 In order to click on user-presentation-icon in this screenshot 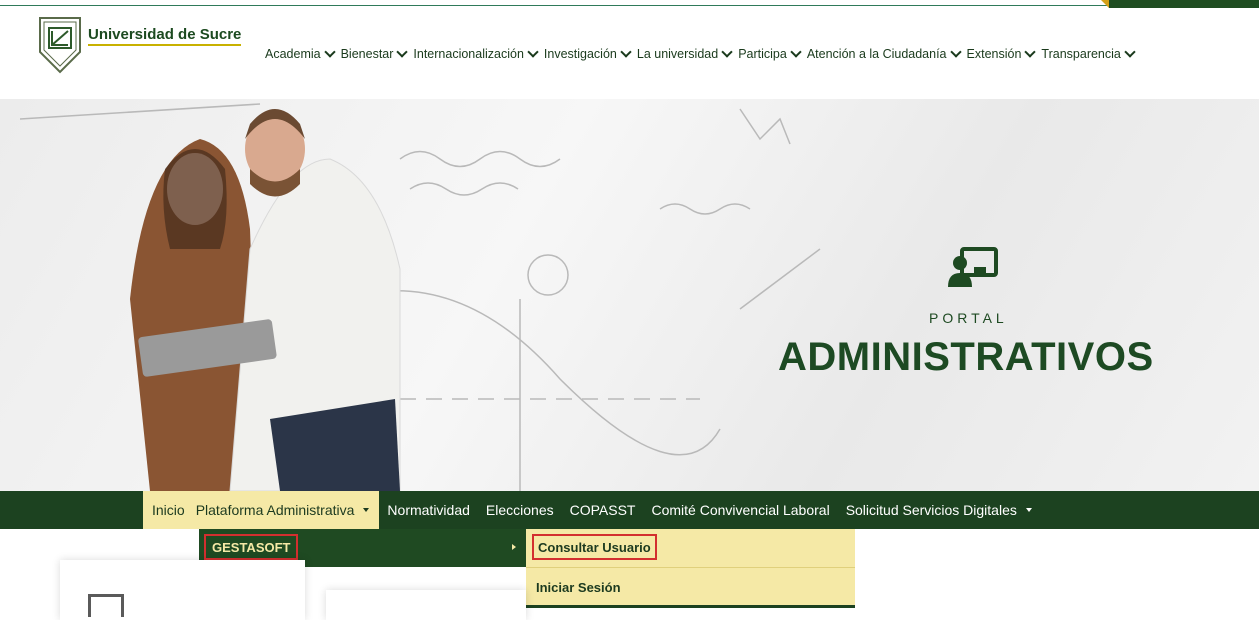, I will do `click(973, 267)`.